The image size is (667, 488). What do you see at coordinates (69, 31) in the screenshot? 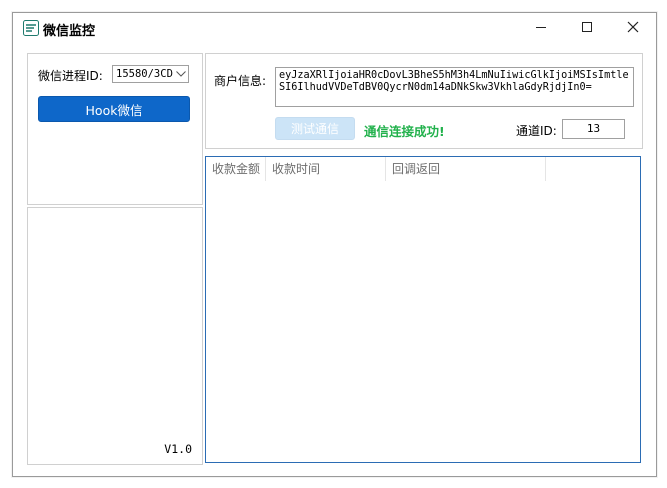
I see `window-title: 微信监控` at bounding box center [69, 31].